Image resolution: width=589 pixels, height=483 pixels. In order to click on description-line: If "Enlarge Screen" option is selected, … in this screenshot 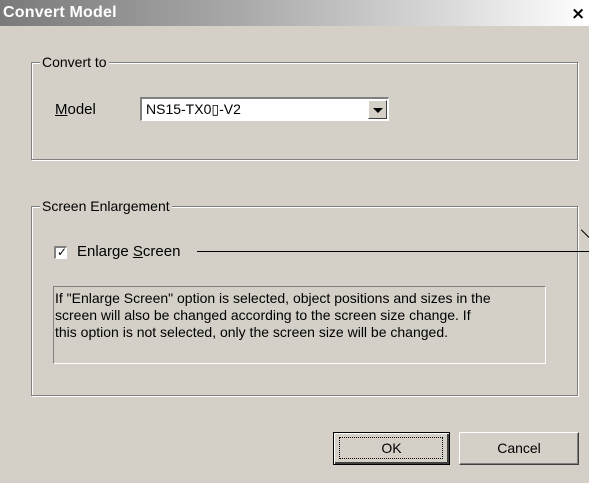, I will do `click(273, 298)`.